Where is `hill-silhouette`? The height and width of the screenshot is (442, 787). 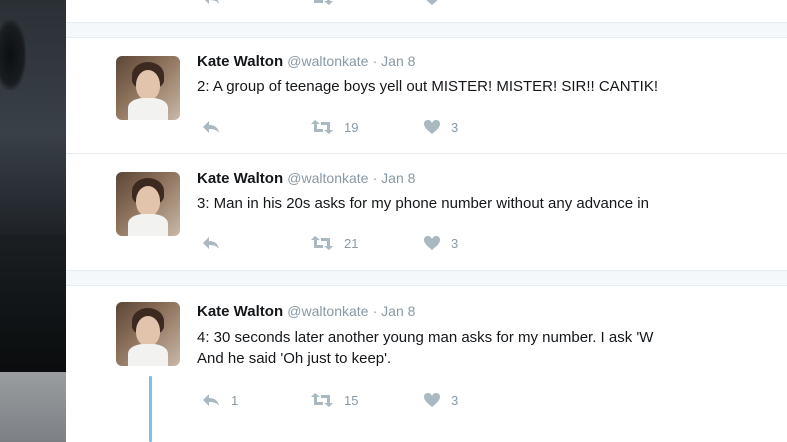 hill-silhouette is located at coordinates (33, 305).